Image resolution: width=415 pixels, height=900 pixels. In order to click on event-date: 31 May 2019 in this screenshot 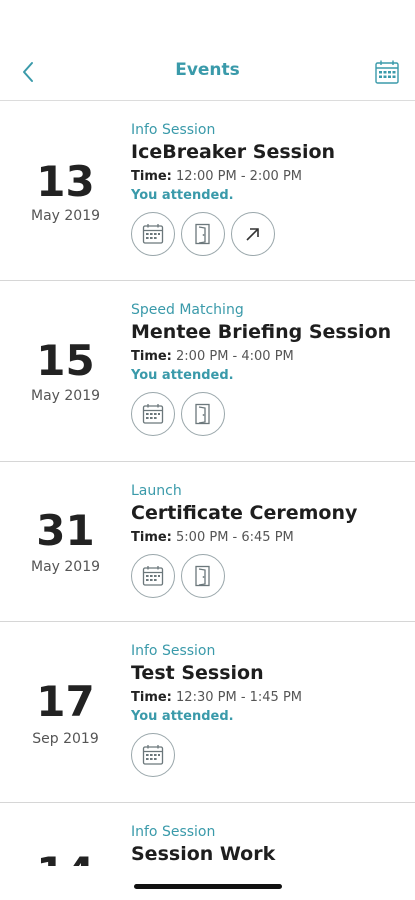, I will do `click(65, 541)`.